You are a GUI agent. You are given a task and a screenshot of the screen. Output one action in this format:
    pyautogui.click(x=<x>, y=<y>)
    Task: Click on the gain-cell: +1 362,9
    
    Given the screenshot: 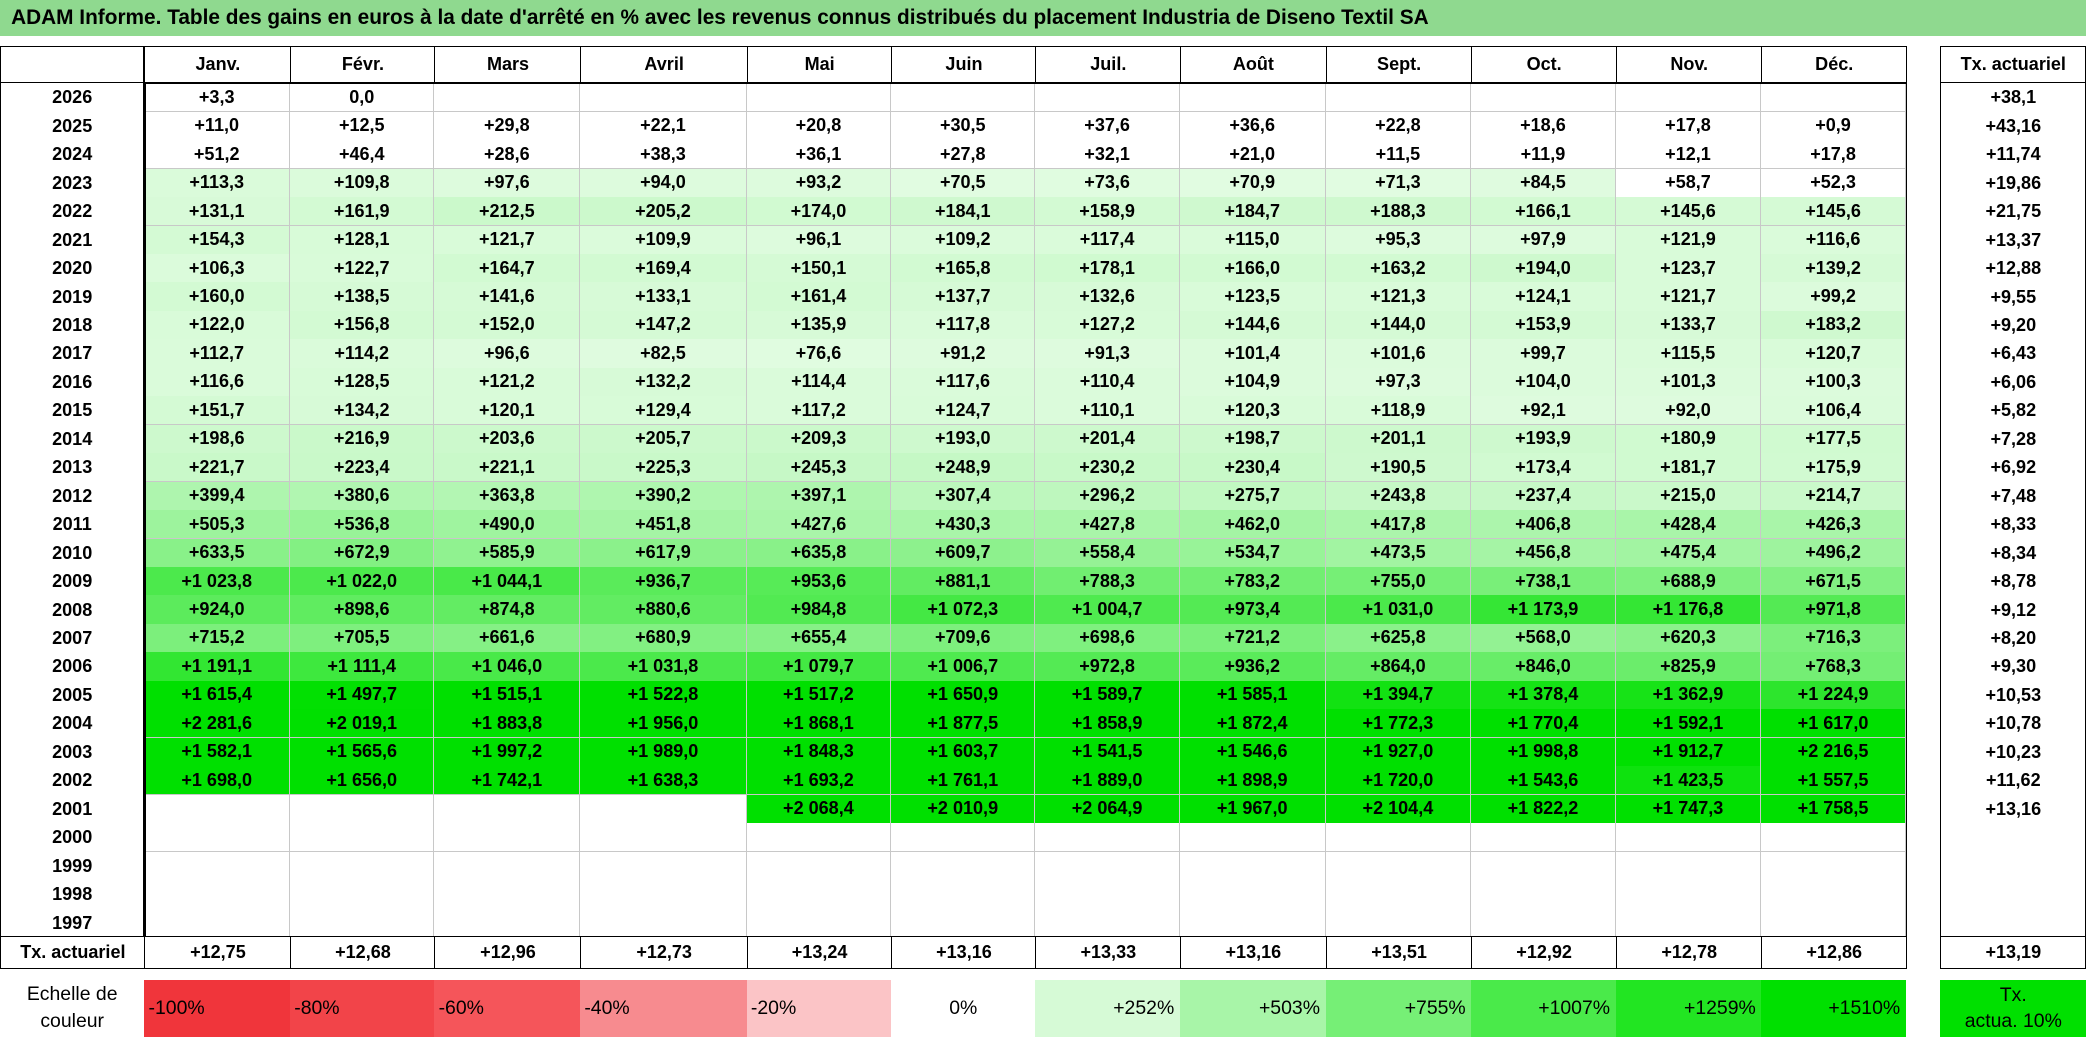 What is the action you would take?
    pyautogui.click(x=1688, y=695)
    